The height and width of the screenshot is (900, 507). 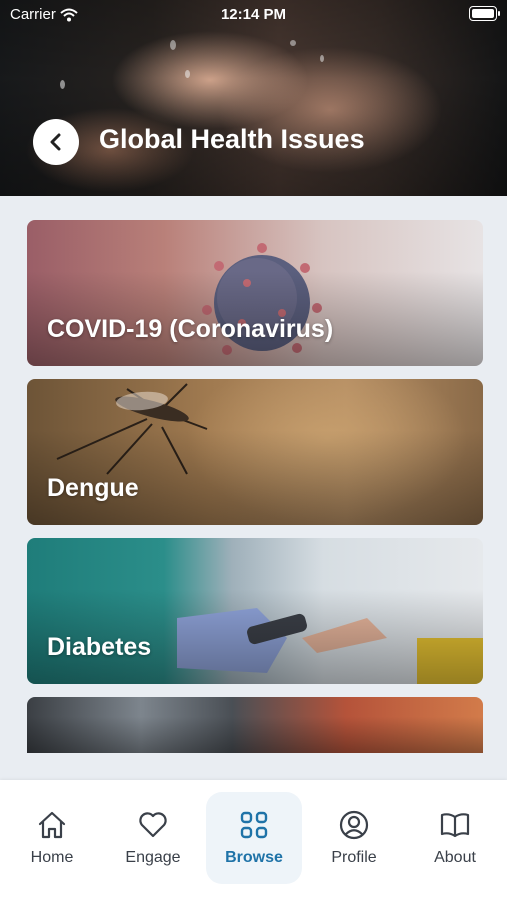 I want to click on status-bar: Carrier 12:14 PM, so click(x=253, y=14).